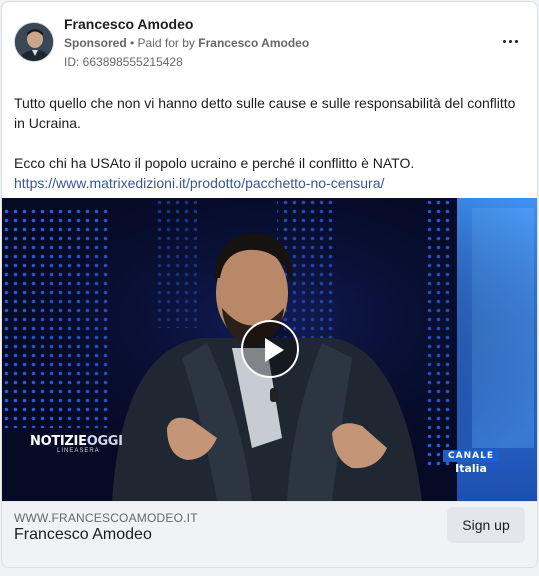 The image size is (539, 576). What do you see at coordinates (104, 441) in the screenshot?
I see `show-logo-part2: OGGI` at bounding box center [104, 441].